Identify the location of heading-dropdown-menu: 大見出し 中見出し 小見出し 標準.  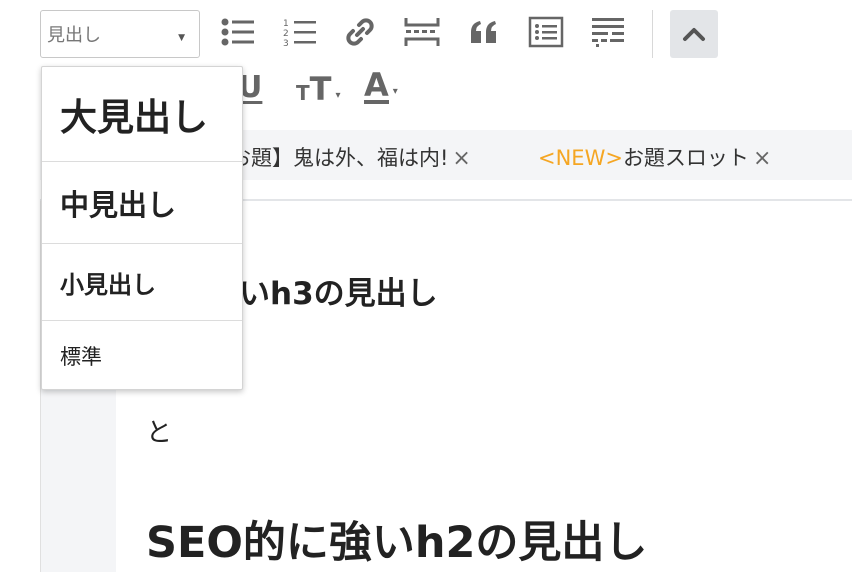
(142, 228).